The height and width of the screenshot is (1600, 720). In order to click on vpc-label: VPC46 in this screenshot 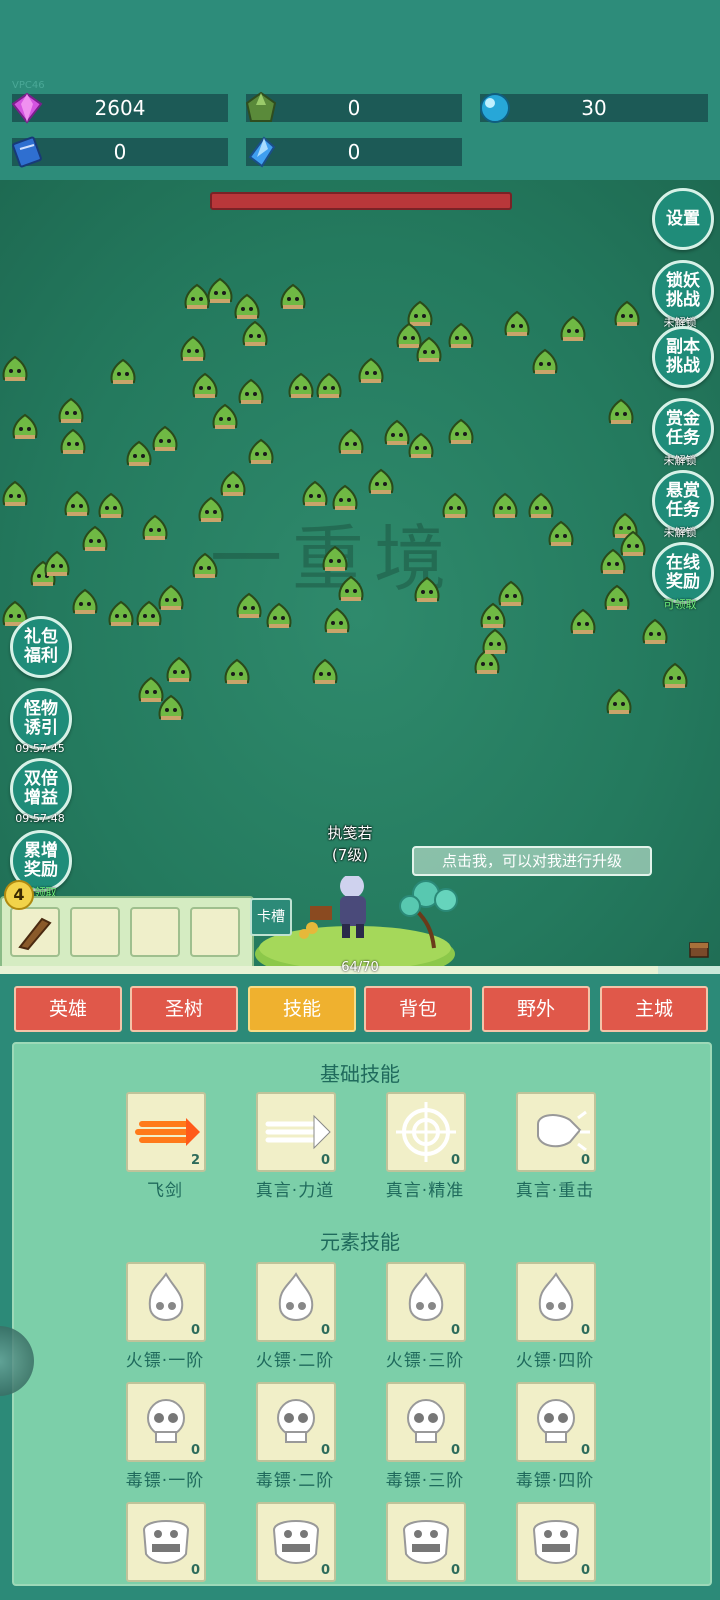, I will do `click(28, 85)`.